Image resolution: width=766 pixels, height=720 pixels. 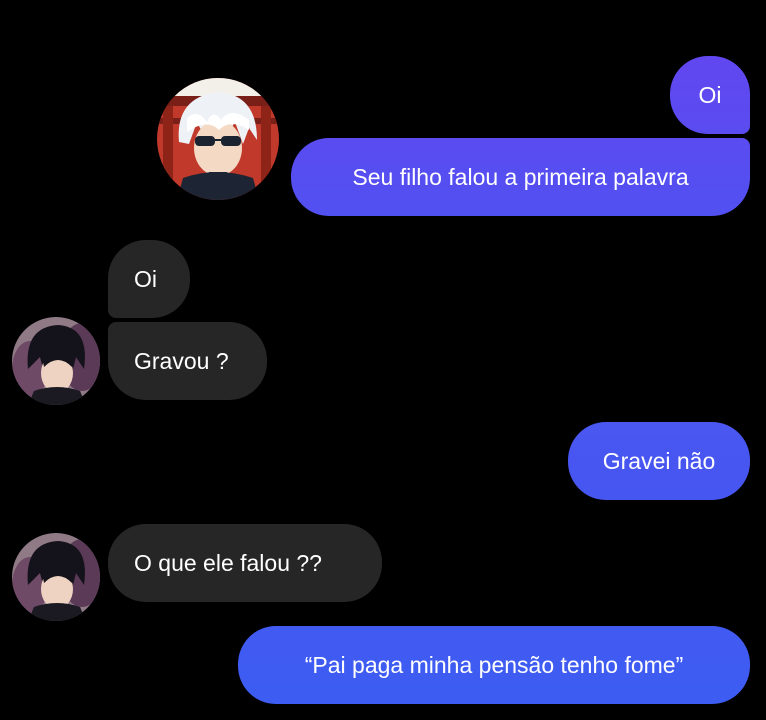 I want to click on outgoing-message-oi: Oi, so click(x=710, y=95).